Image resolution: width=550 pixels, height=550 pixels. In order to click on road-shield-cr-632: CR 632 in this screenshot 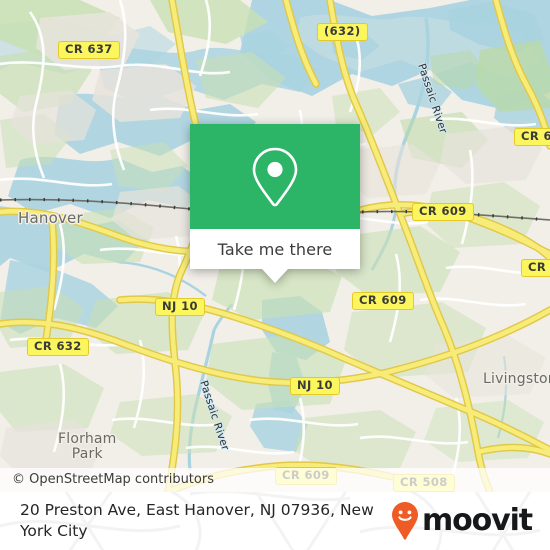, I will do `click(58, 347)`.